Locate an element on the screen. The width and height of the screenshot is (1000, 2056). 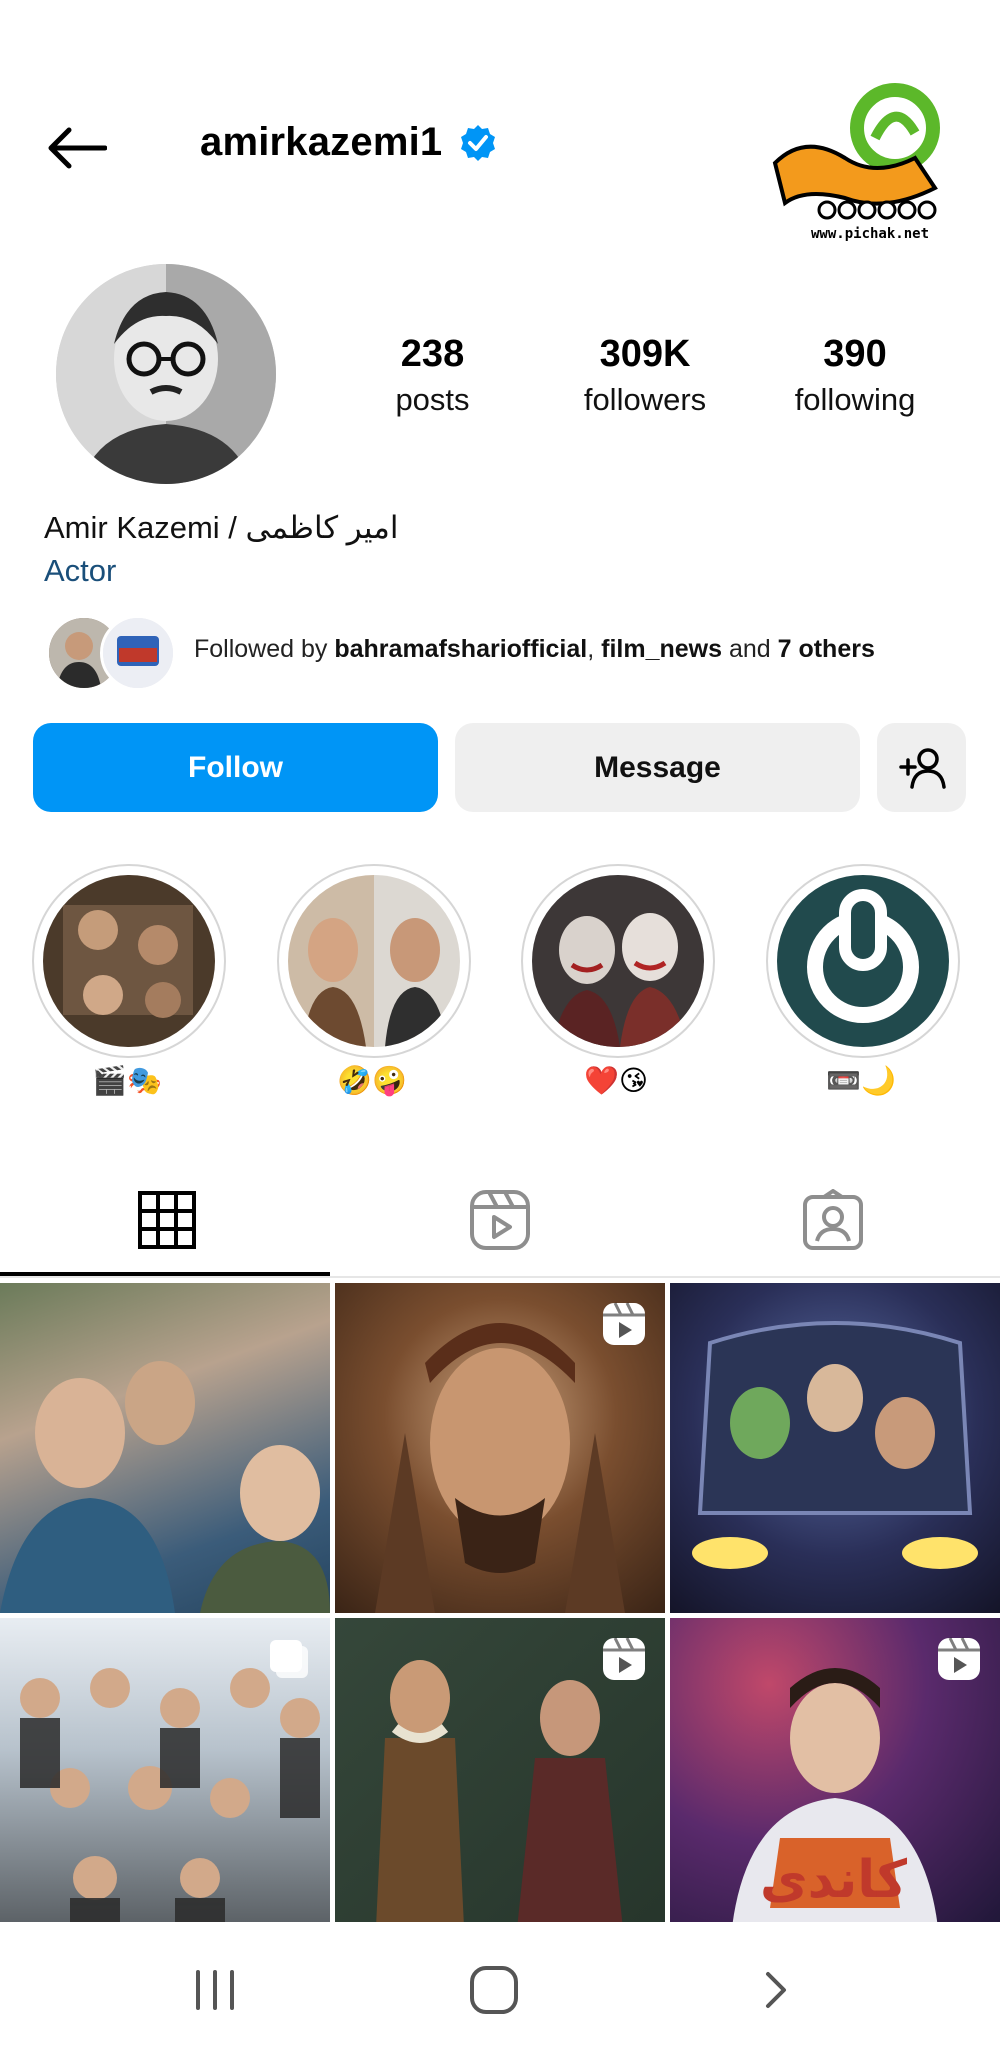
home-button is located at coordinates (494, 1990).